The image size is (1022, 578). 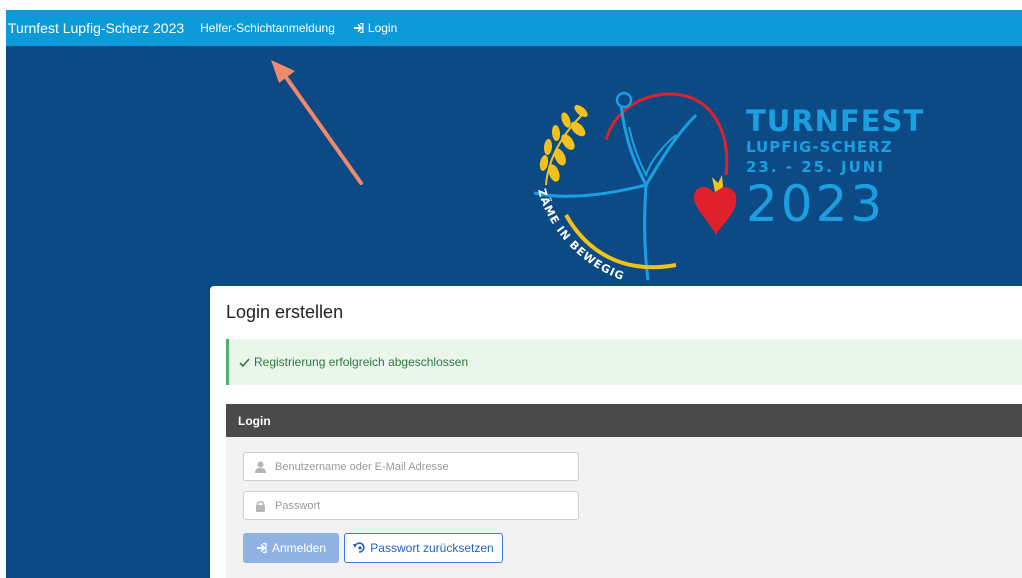 I want to click on nav-link-helfer-schichtanmeldung: Helfer-Schichtanmeldung, so click(x=267, y=28).